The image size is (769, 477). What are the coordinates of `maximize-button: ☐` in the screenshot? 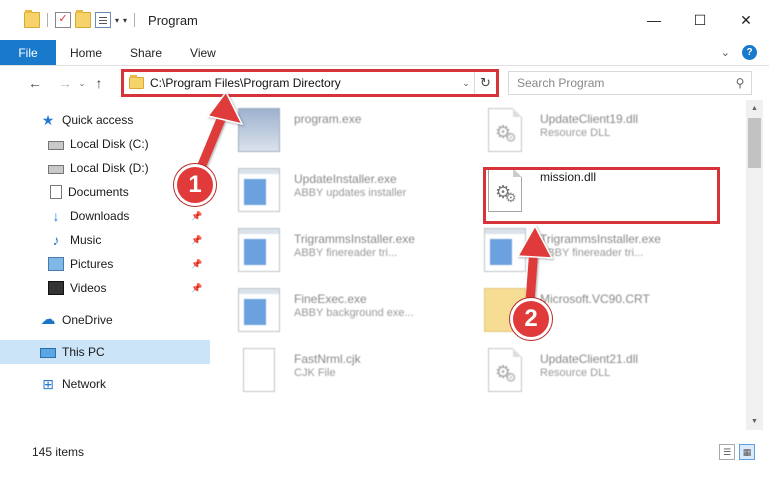 It's located at (700, 20).